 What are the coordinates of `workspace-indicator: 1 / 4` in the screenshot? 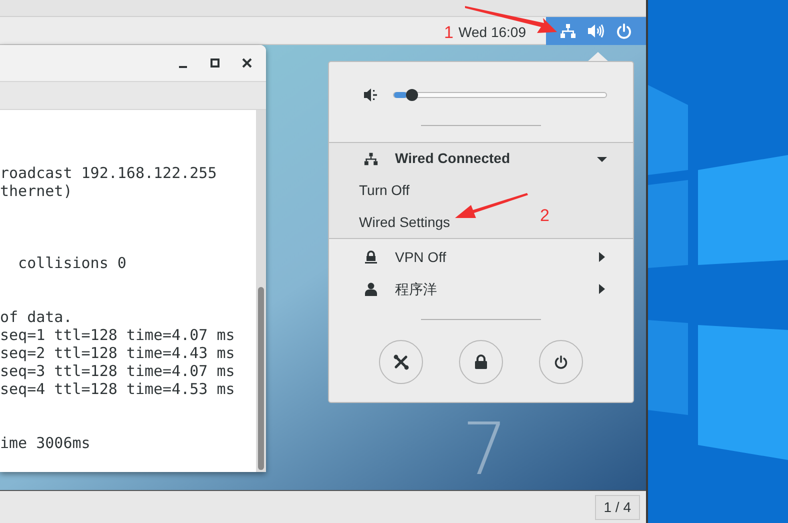 It's located at (617, 507).